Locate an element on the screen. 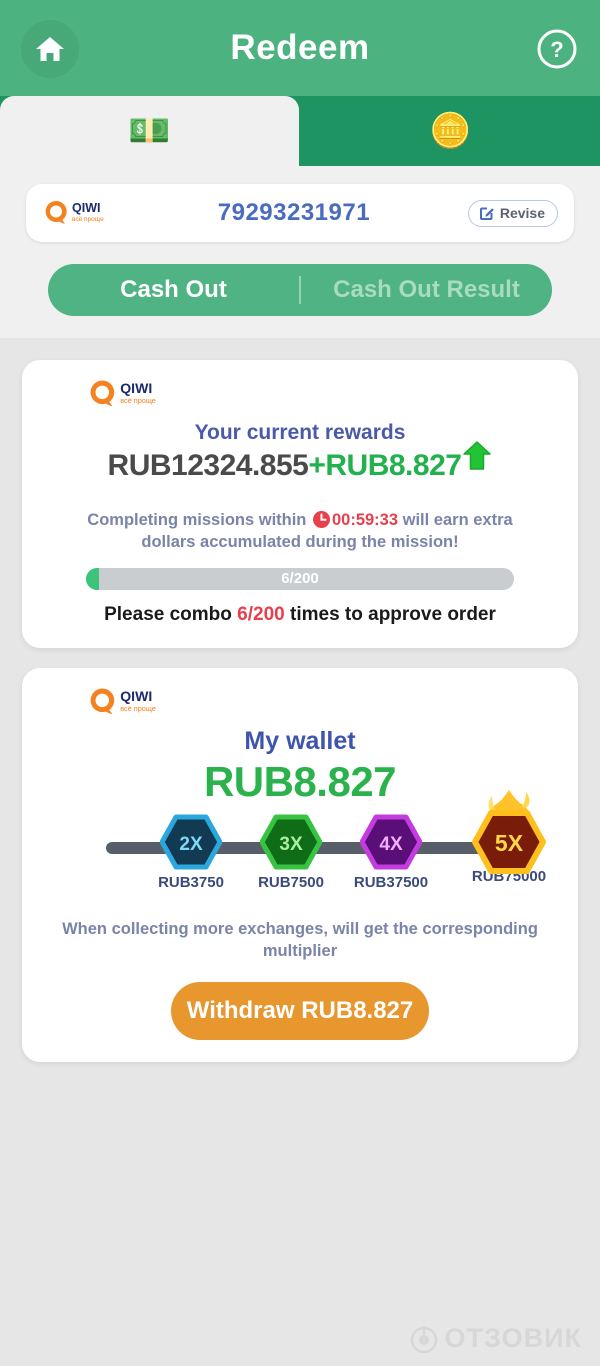 The image size is (600, 1366). coin-icon: 🪙 is located at coordinates (450, 131).